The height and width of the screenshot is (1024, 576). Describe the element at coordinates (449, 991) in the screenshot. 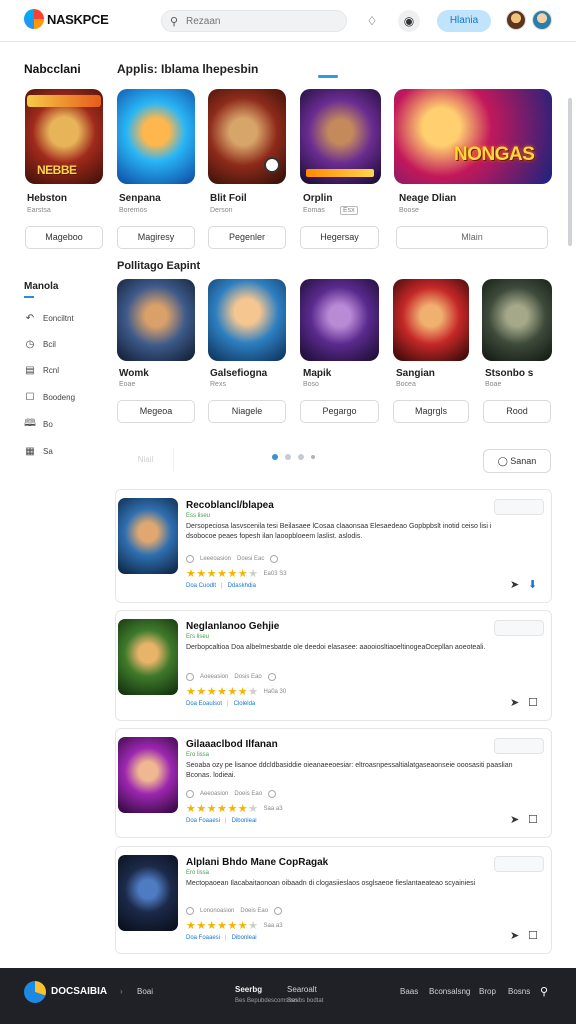

I see `footer-nav-link: Bconsalsng` at that location.